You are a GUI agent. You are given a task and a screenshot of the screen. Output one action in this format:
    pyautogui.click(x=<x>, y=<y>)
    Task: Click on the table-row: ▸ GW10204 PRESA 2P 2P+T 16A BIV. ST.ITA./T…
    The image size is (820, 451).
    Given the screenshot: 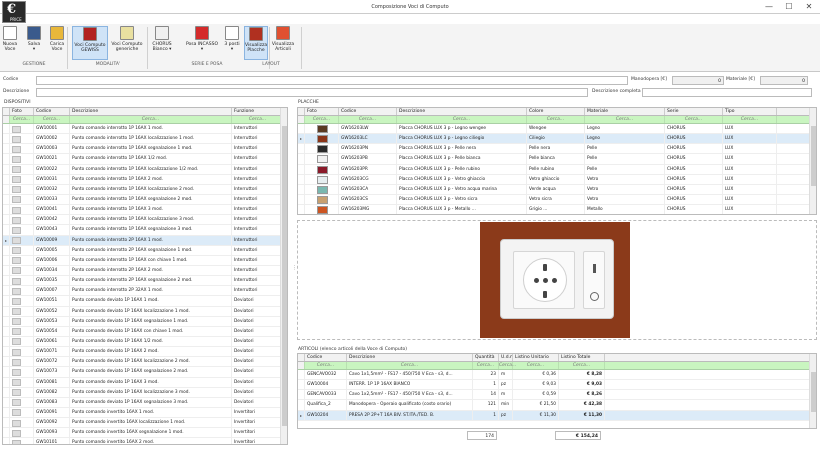 What is the action you would take?
    pyautogui.click(x=557, y=415)
    